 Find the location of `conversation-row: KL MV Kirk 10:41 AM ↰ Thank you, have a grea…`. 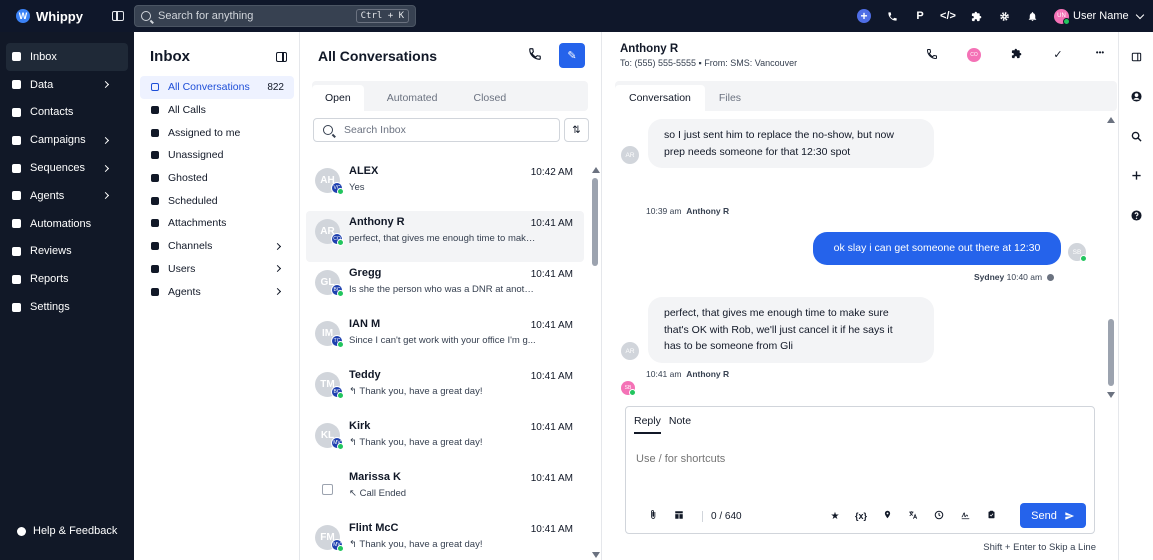

conversation-row: KL MV Kirk 10:41 AM ↰ Thank you, have a grea… is located at coordinates (445, 440).